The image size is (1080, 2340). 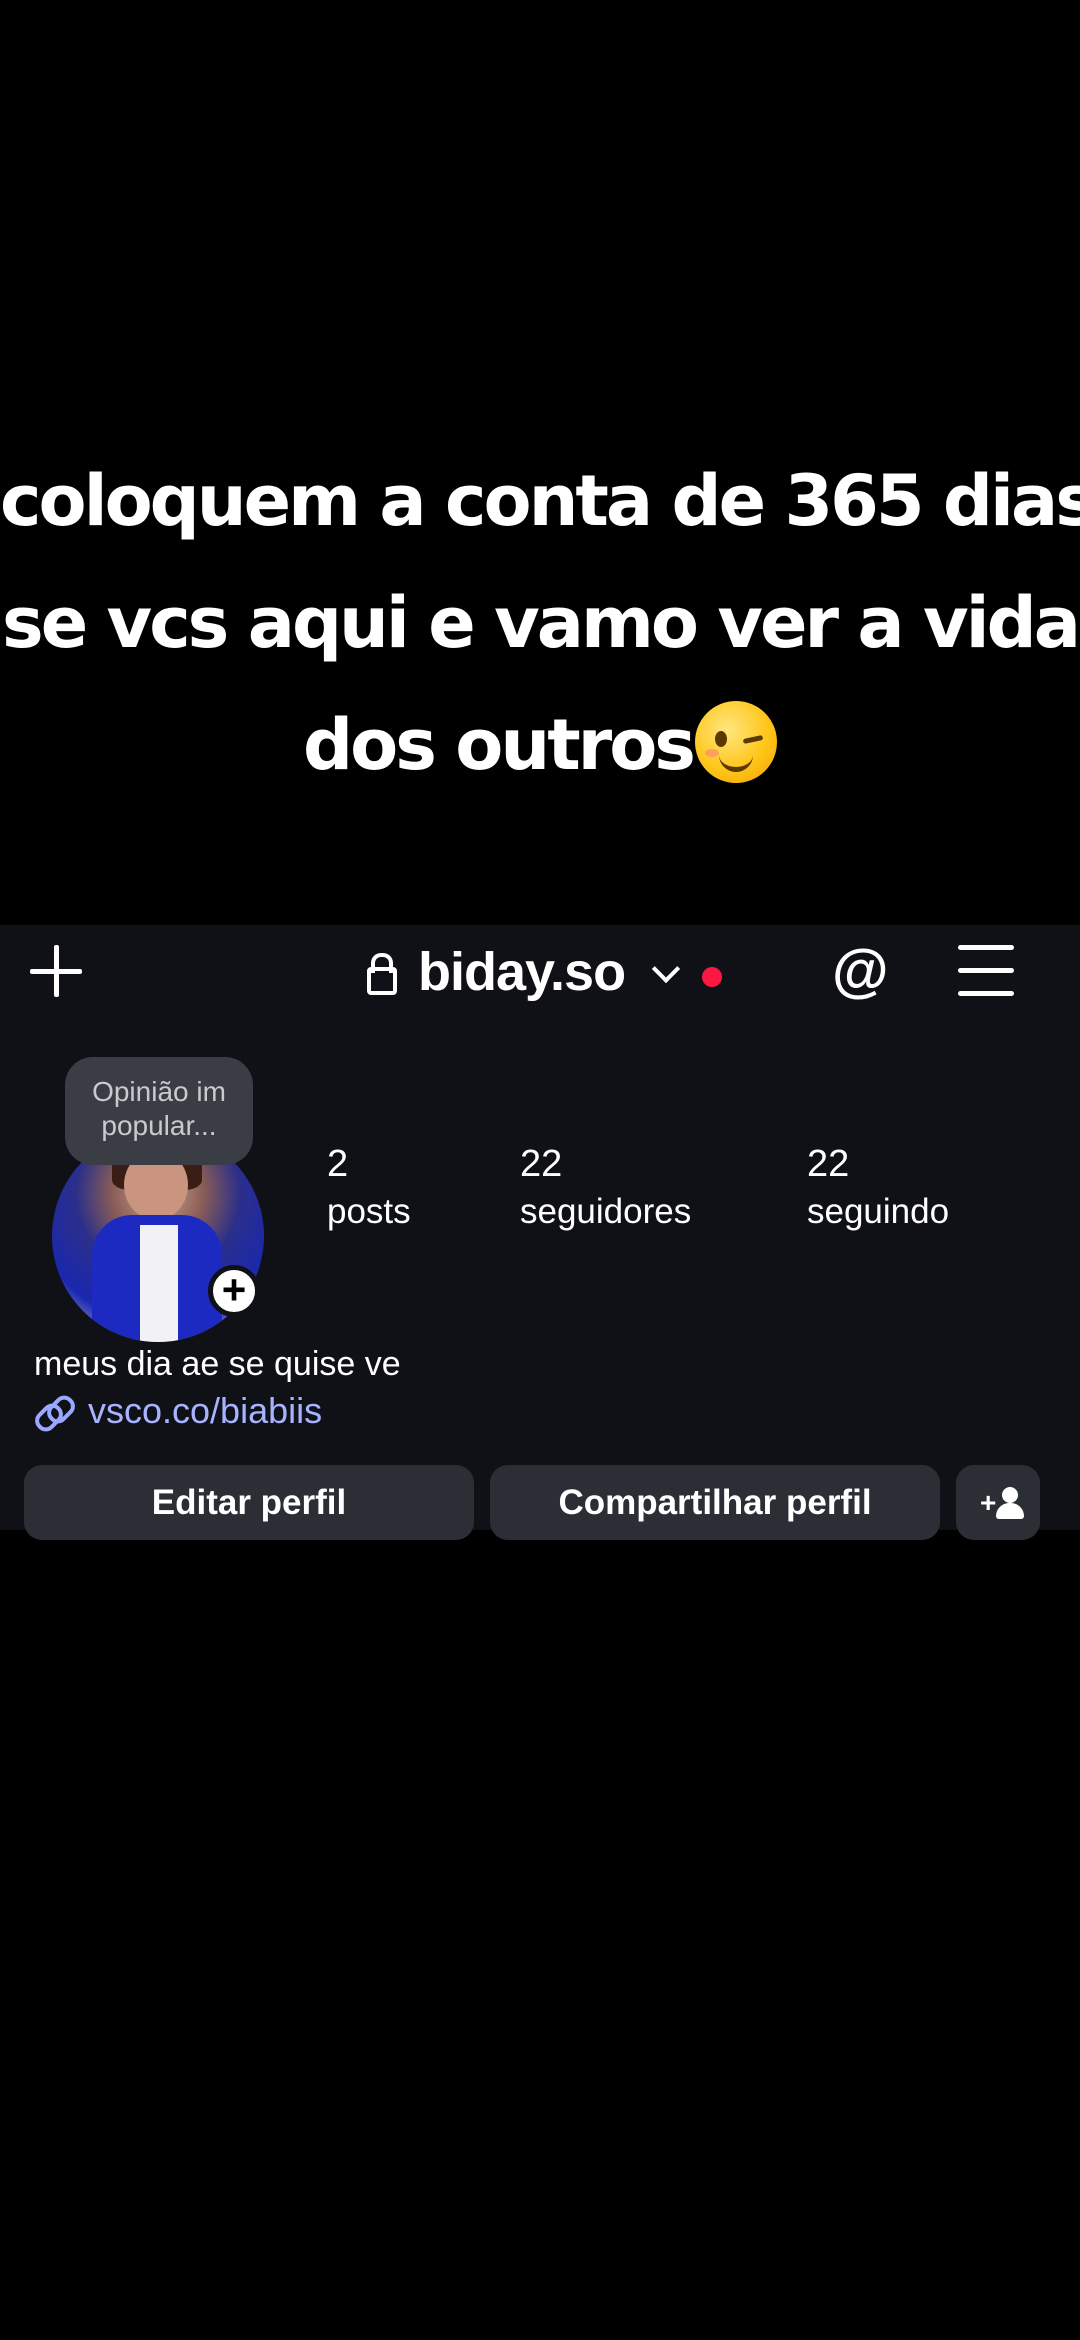 I want to click on notification-dot, so click(x=712, y=977).